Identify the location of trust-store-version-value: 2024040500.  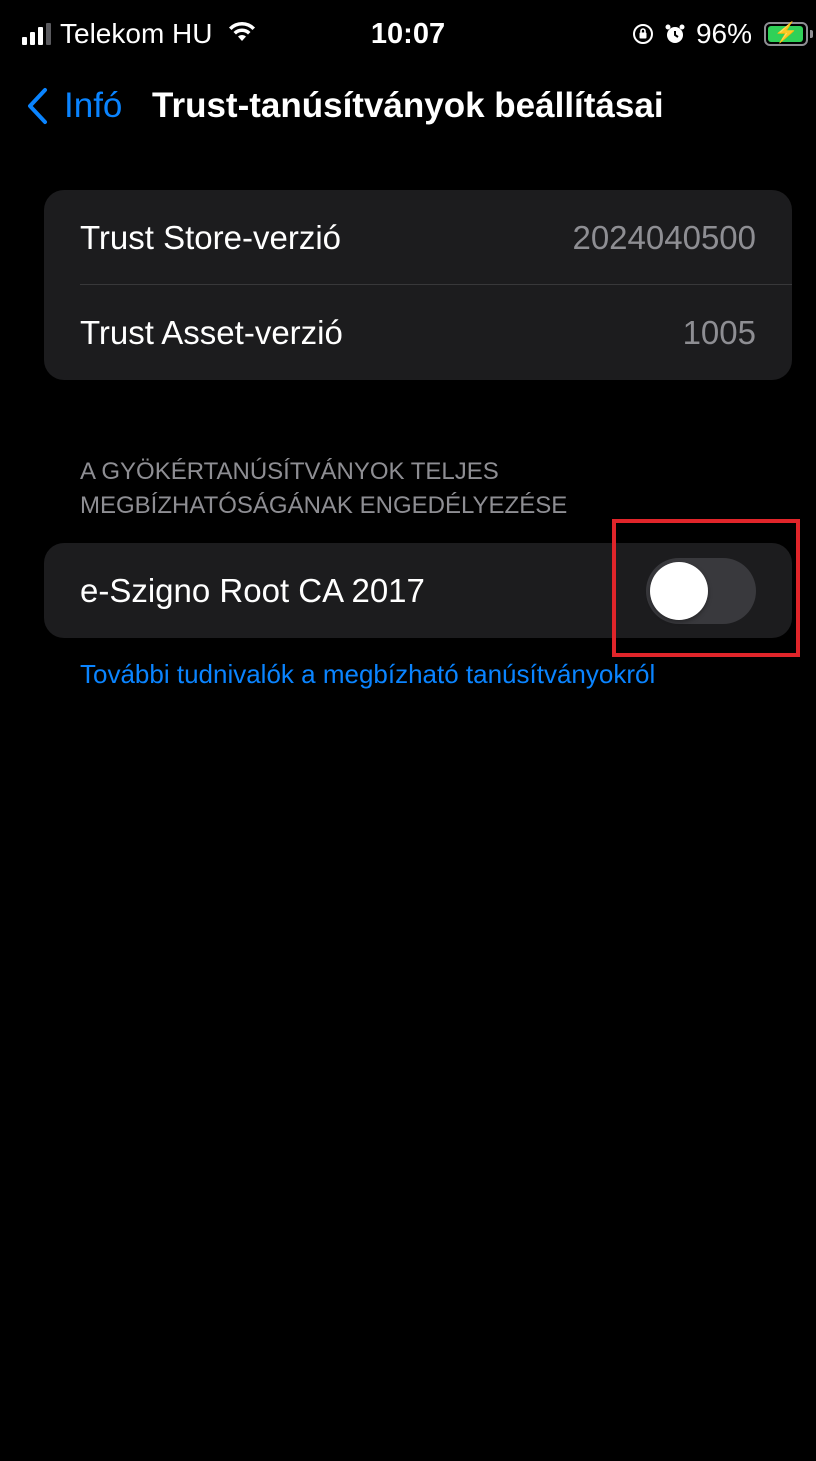
(664, 237).